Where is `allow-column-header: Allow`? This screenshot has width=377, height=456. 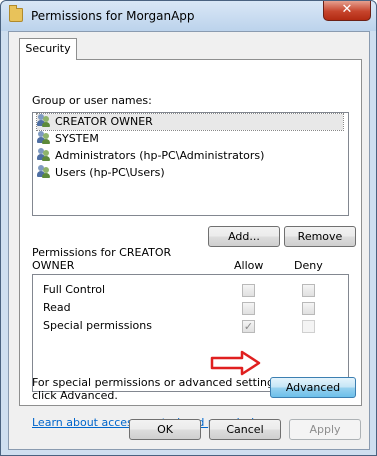
allow-column-header: Allow is located at coordinates (249, 265).